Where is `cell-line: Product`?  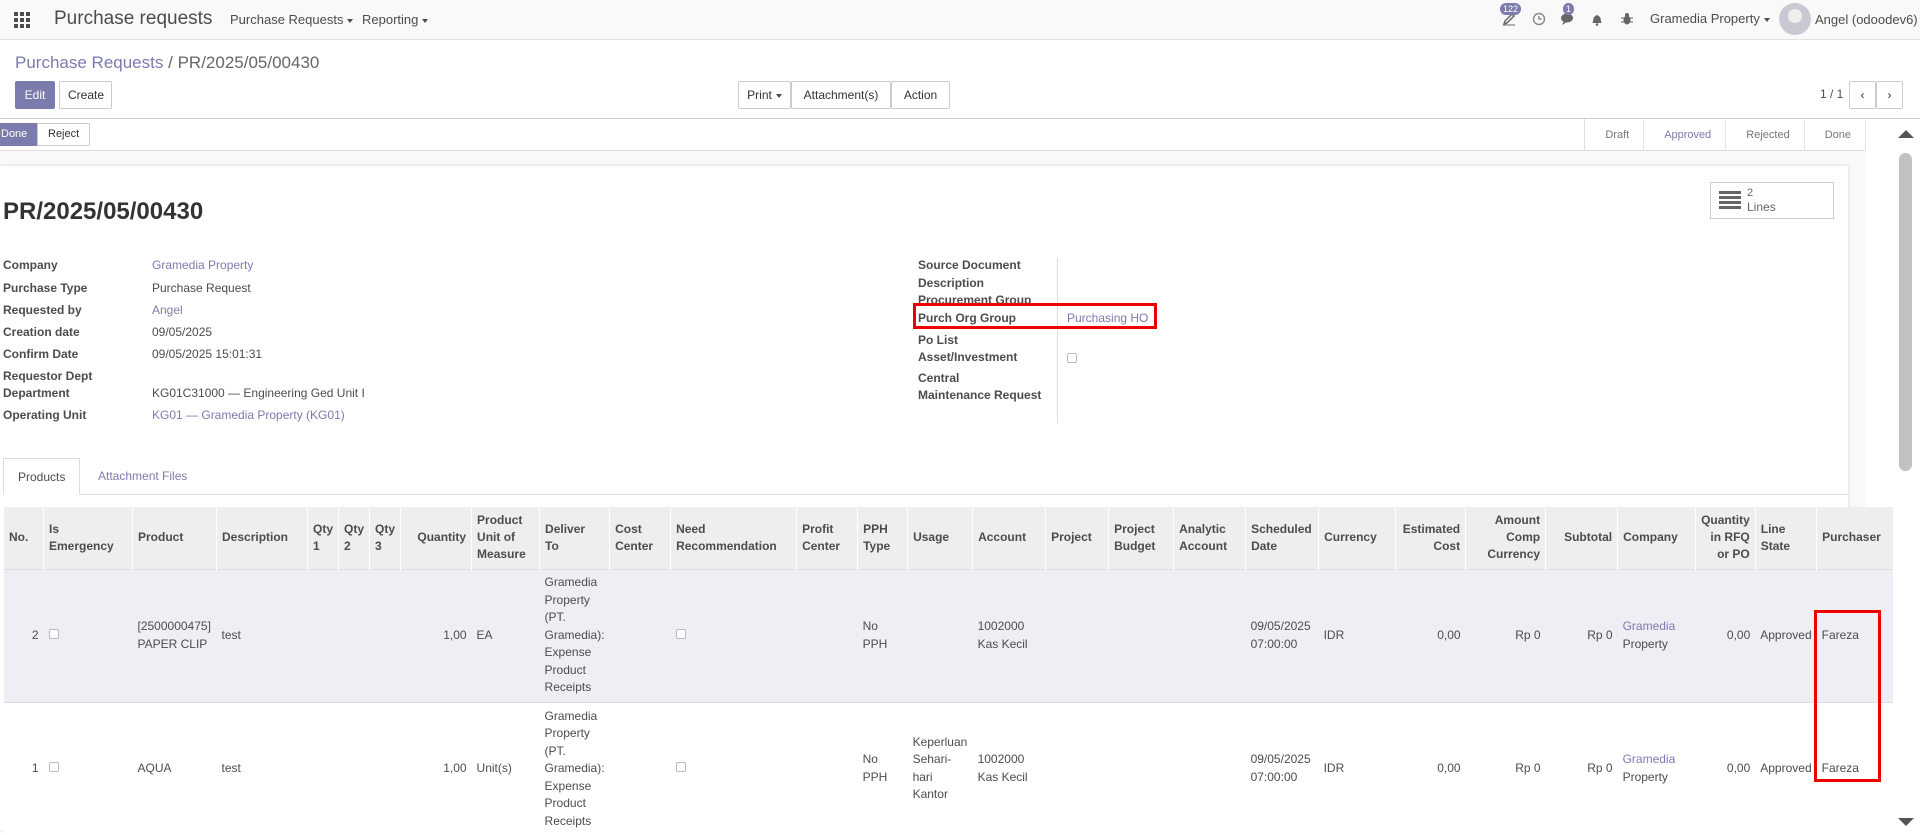
cell-line: Product is located at coordinates (565, 803).